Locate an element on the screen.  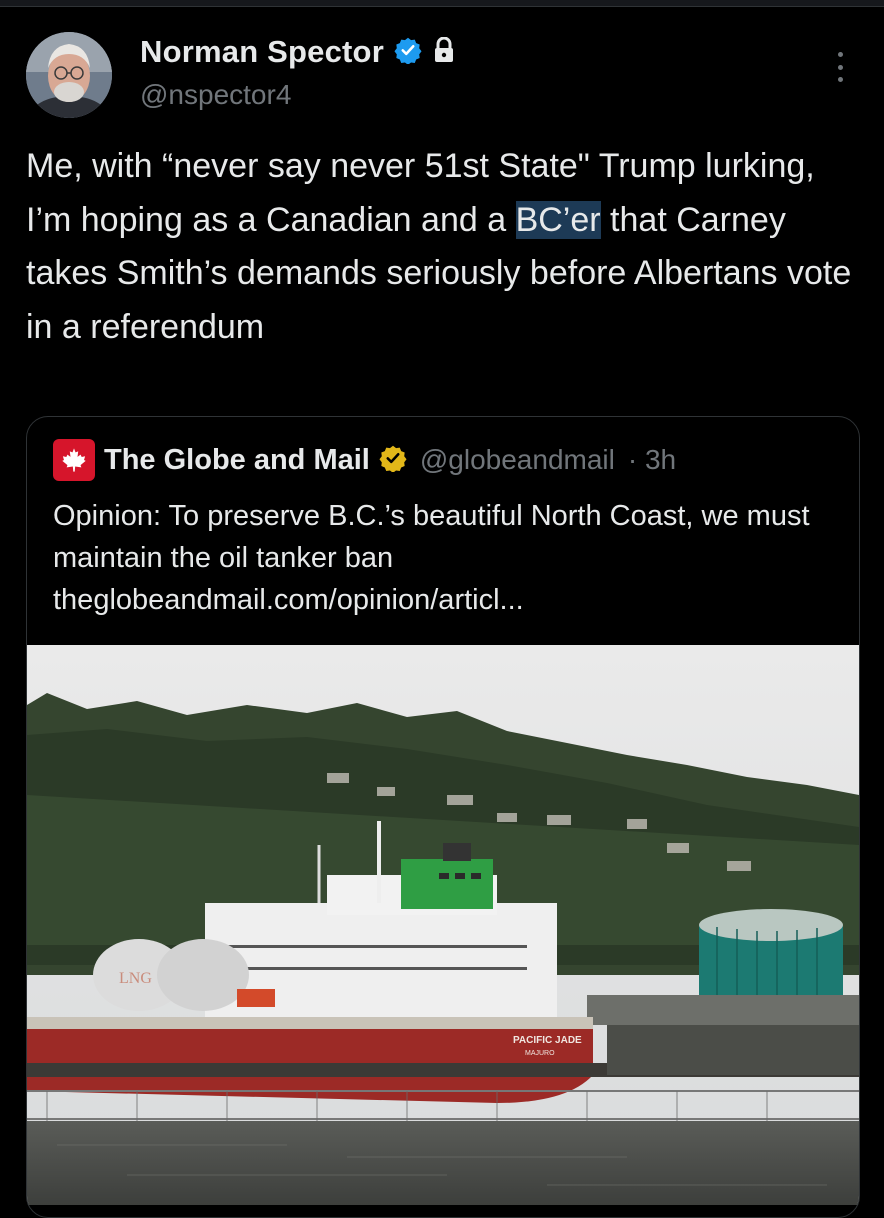
more-options-icon is located at coordinates (840, 67).